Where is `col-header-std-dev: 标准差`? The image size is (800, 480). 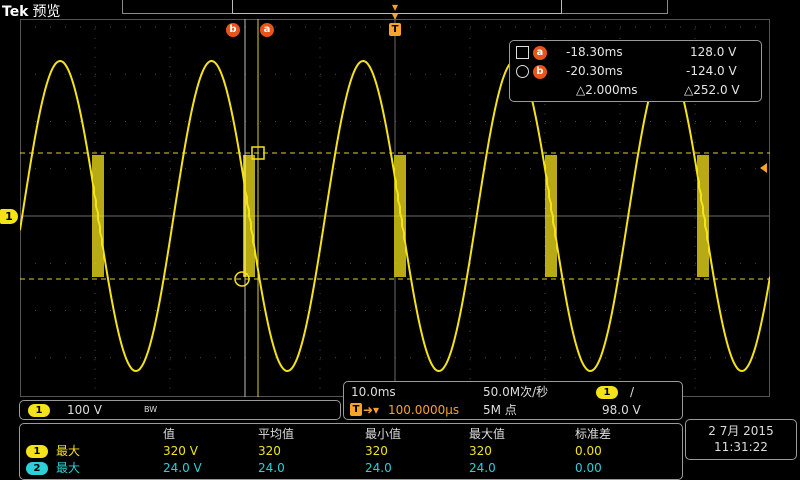
col-header-std-dev: 标准差 is located at coordinates (593, 434).